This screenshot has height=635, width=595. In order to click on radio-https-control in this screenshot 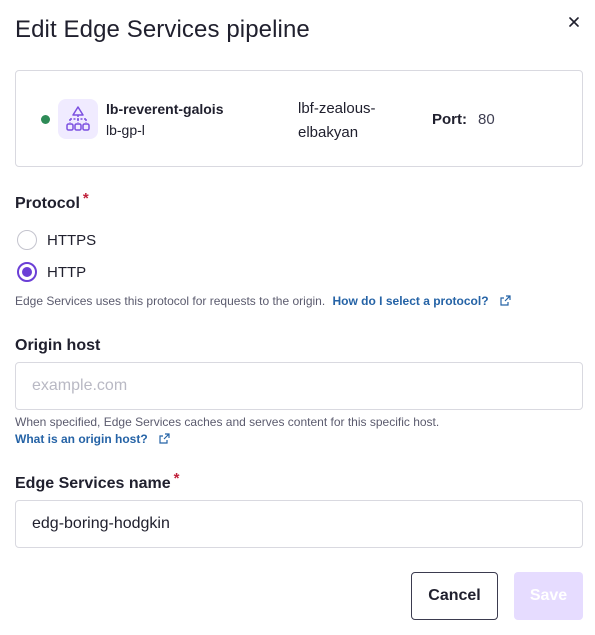, I will do `click(27, 240)`.